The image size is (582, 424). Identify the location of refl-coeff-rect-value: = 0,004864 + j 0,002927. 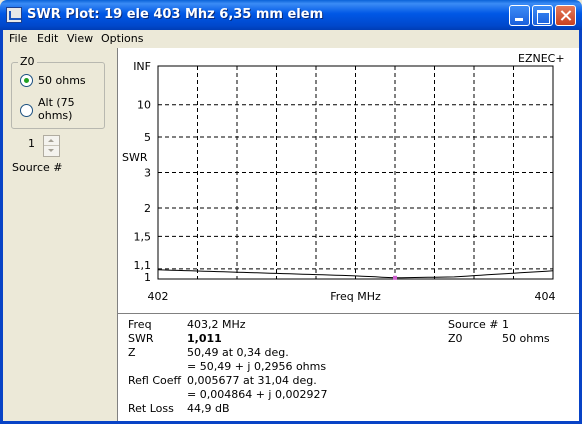
(257, 394).